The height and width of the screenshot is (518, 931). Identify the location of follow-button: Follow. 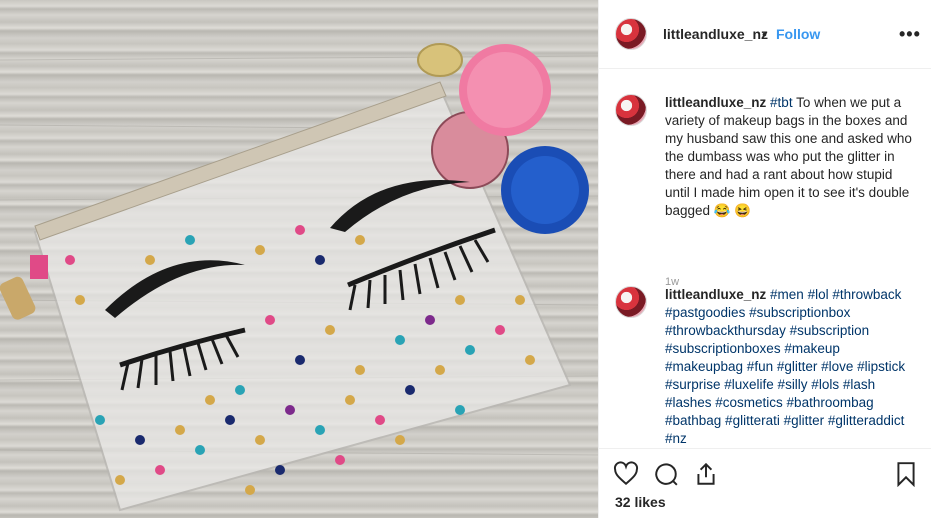
(798, 34).